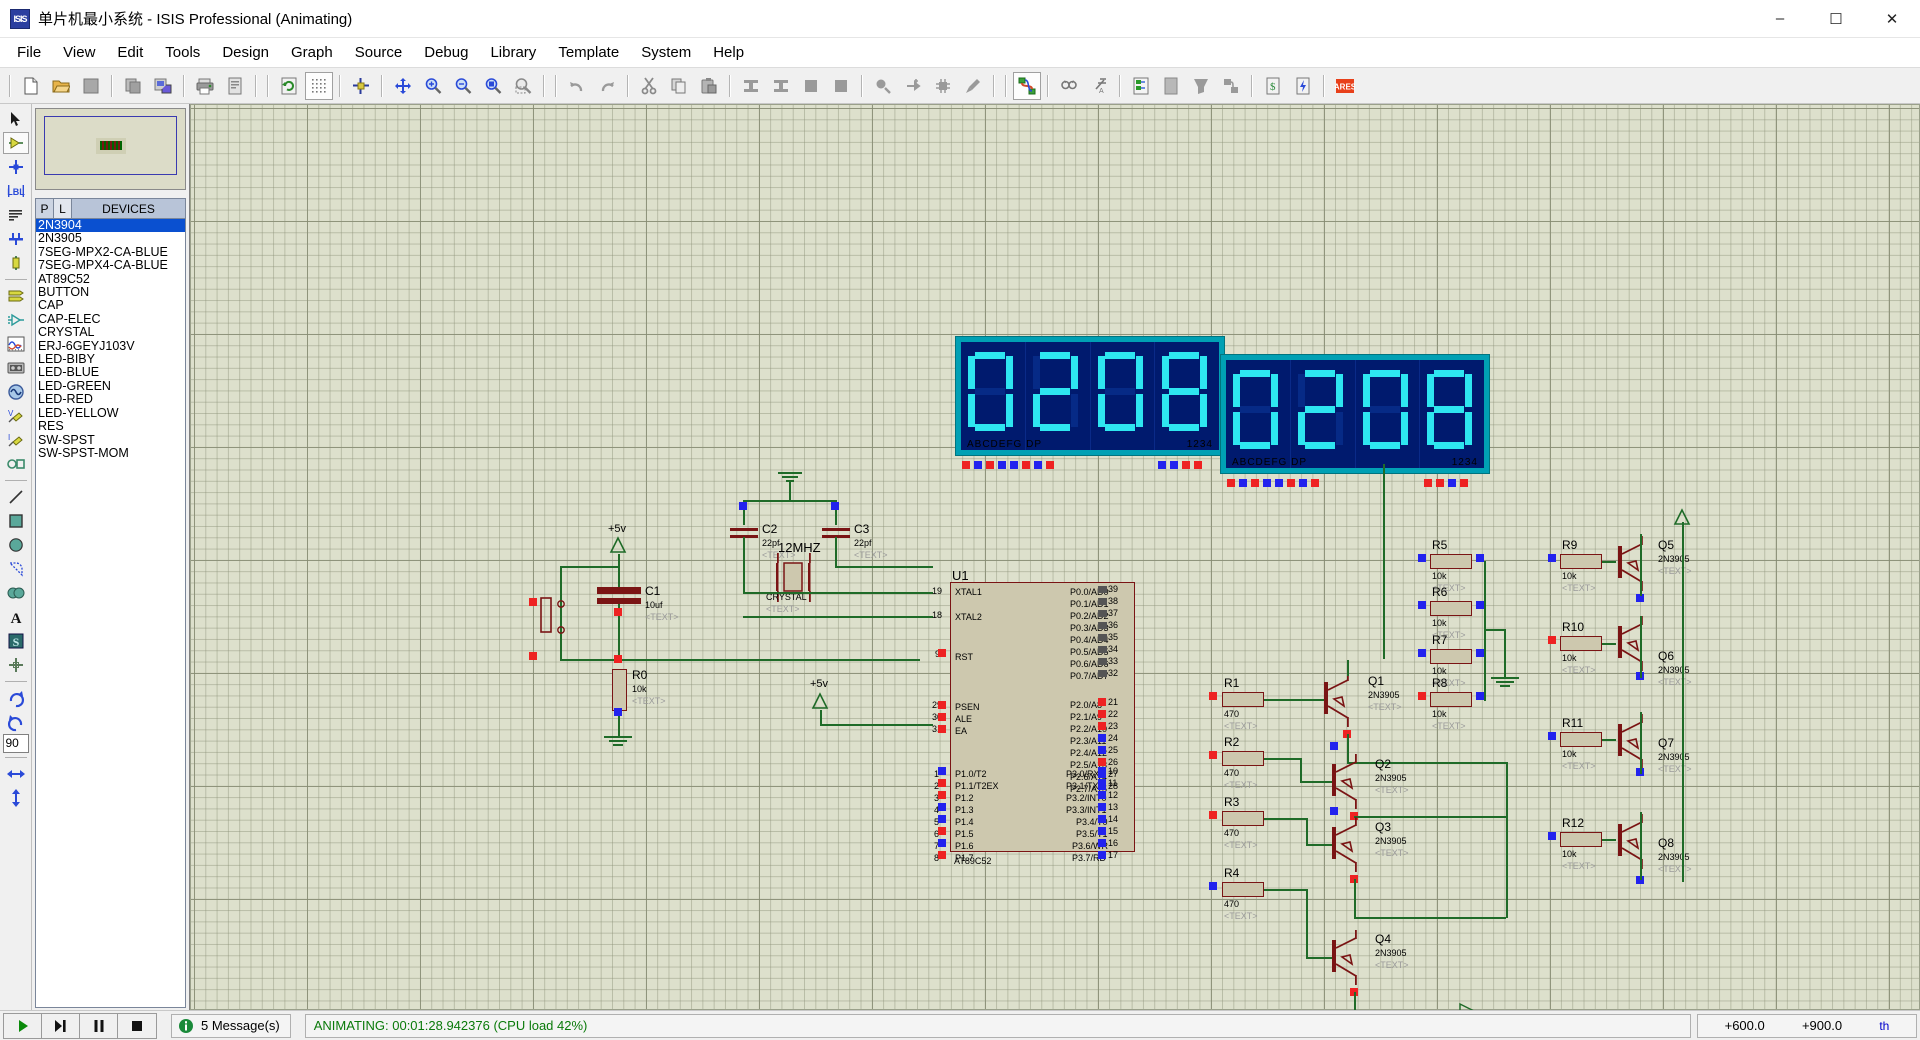 This screenshot has width=1920, height=1040. Describe the element at coordinates (751, 86) in the screenshot. I see `block-copy-icon` at that location.